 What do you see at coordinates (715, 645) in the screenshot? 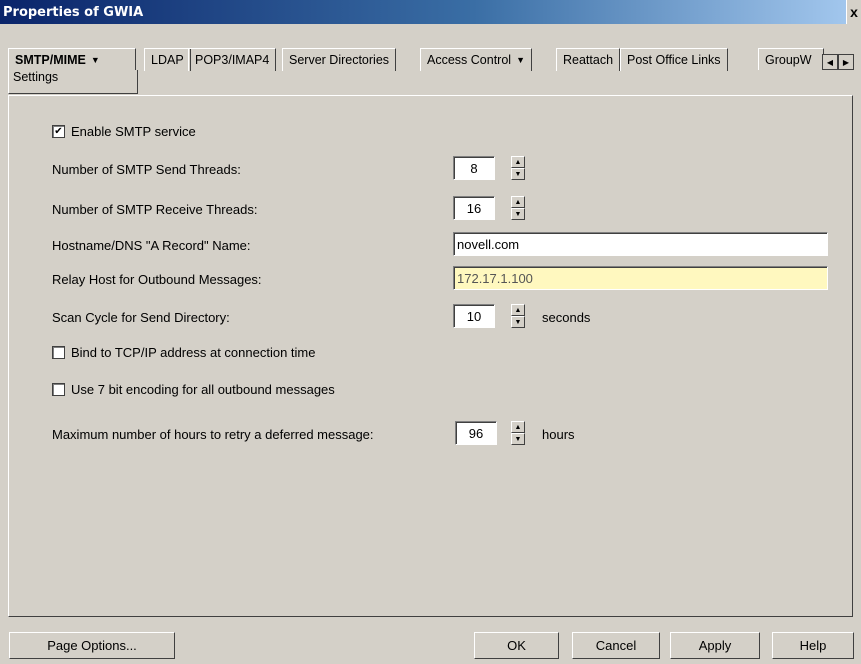
I see `apply-button: Apply` at bounding box center [715, 645].